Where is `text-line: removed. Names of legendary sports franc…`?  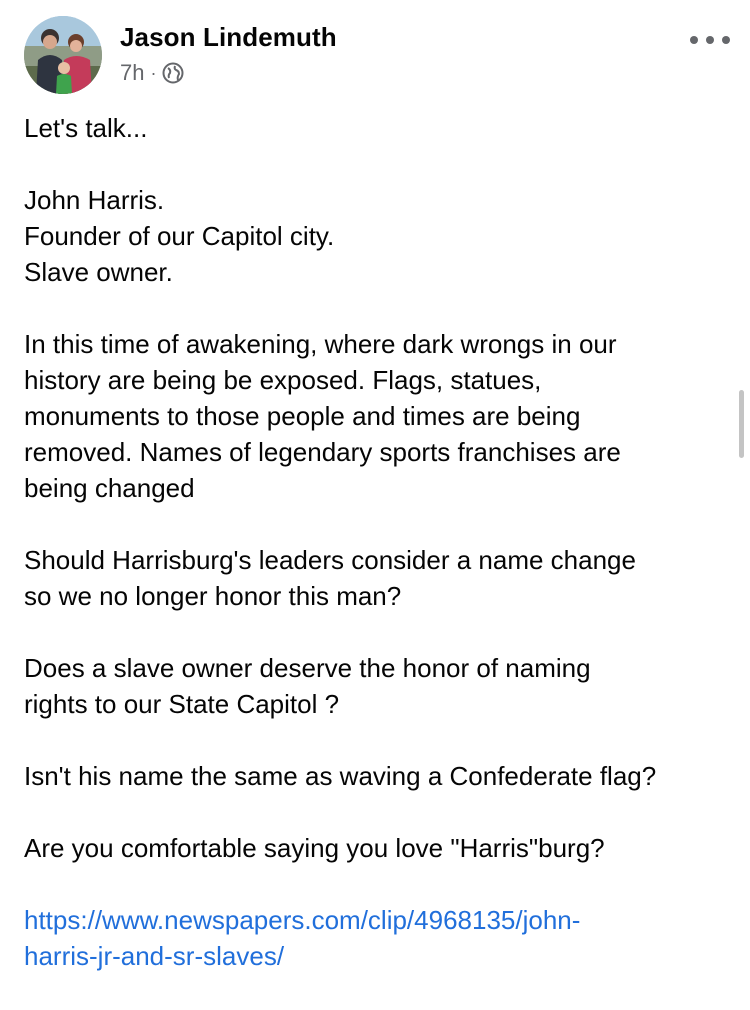
text-line: removed. Names of legendary sports franc… is located at coordinates (322, 452).